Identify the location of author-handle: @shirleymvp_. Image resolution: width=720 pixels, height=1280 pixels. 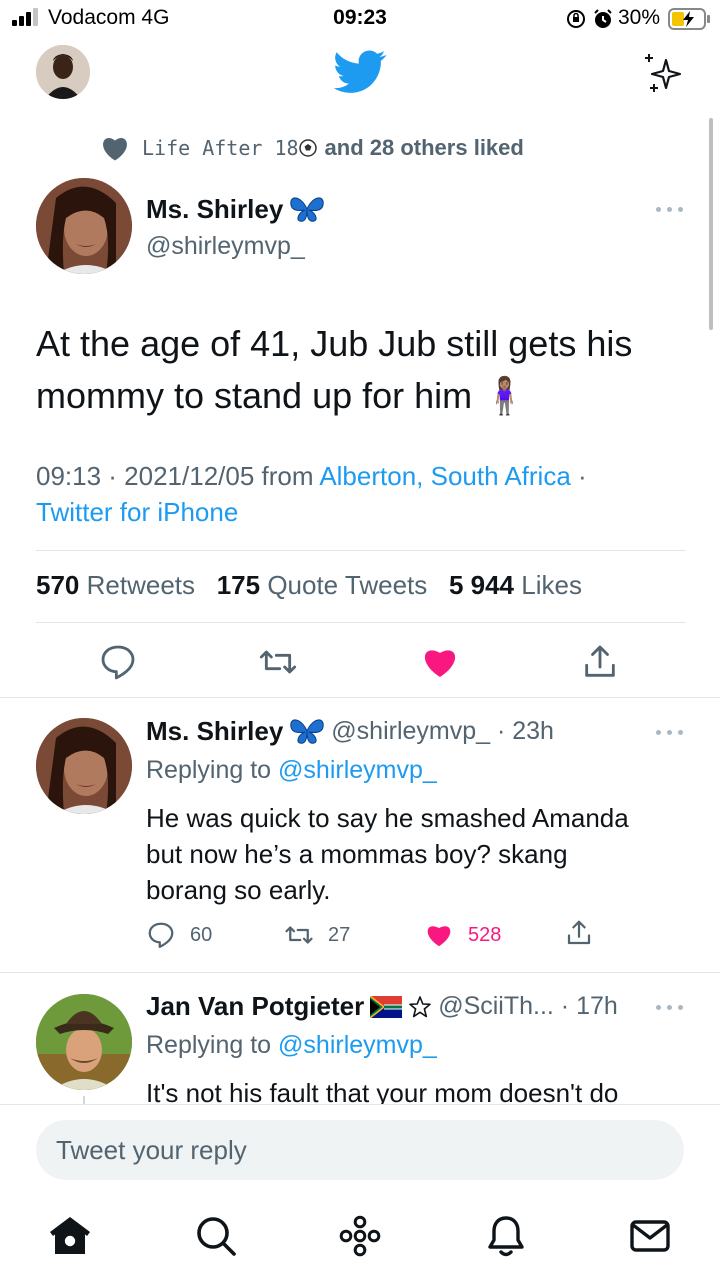
(225, 246).